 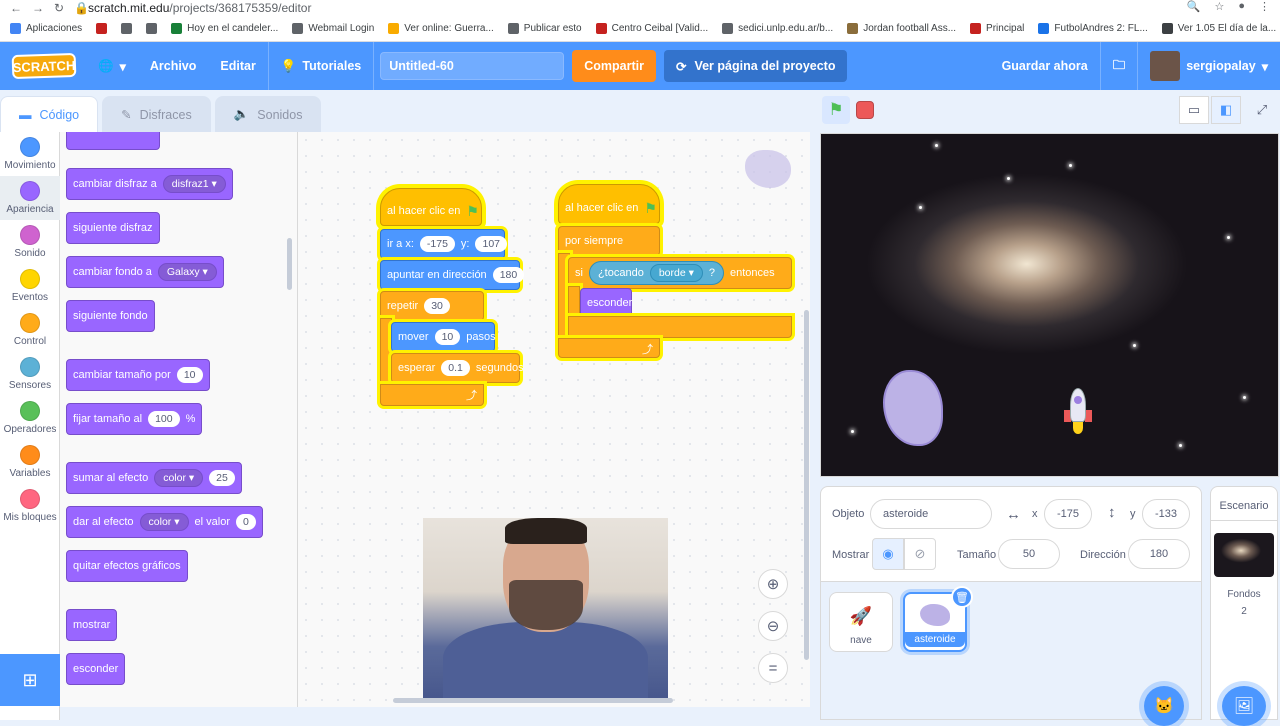 What do you see at coordinates (1241, 6) in the screenshot?
I see `profile-icon: ●` at bounding box center [1241, 6].